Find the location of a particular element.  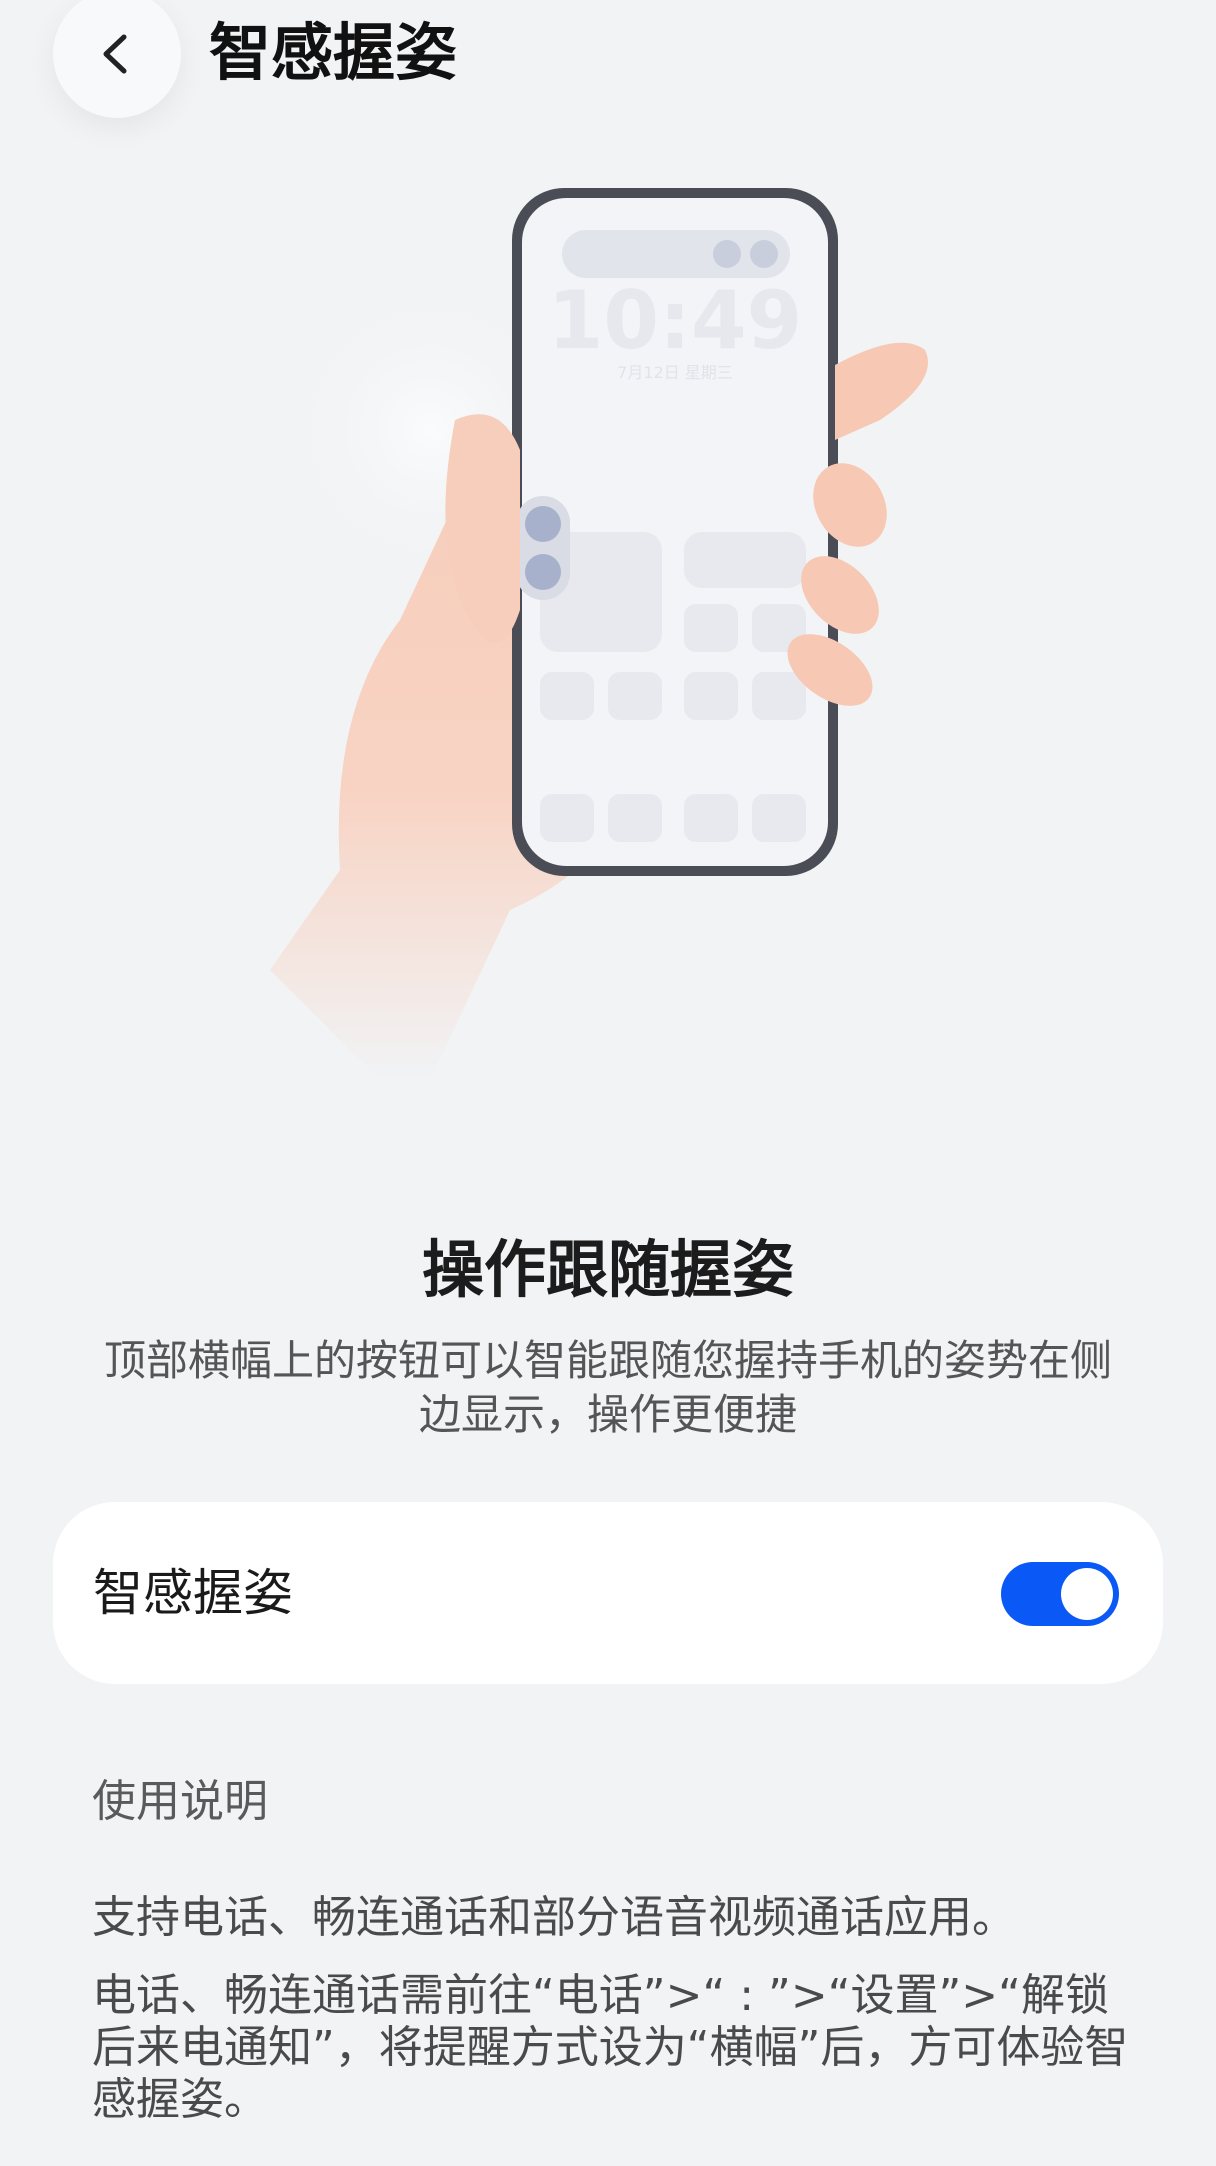

smart-grip-setting-card: 智感握姿 is located at coordinates (608, 1593).